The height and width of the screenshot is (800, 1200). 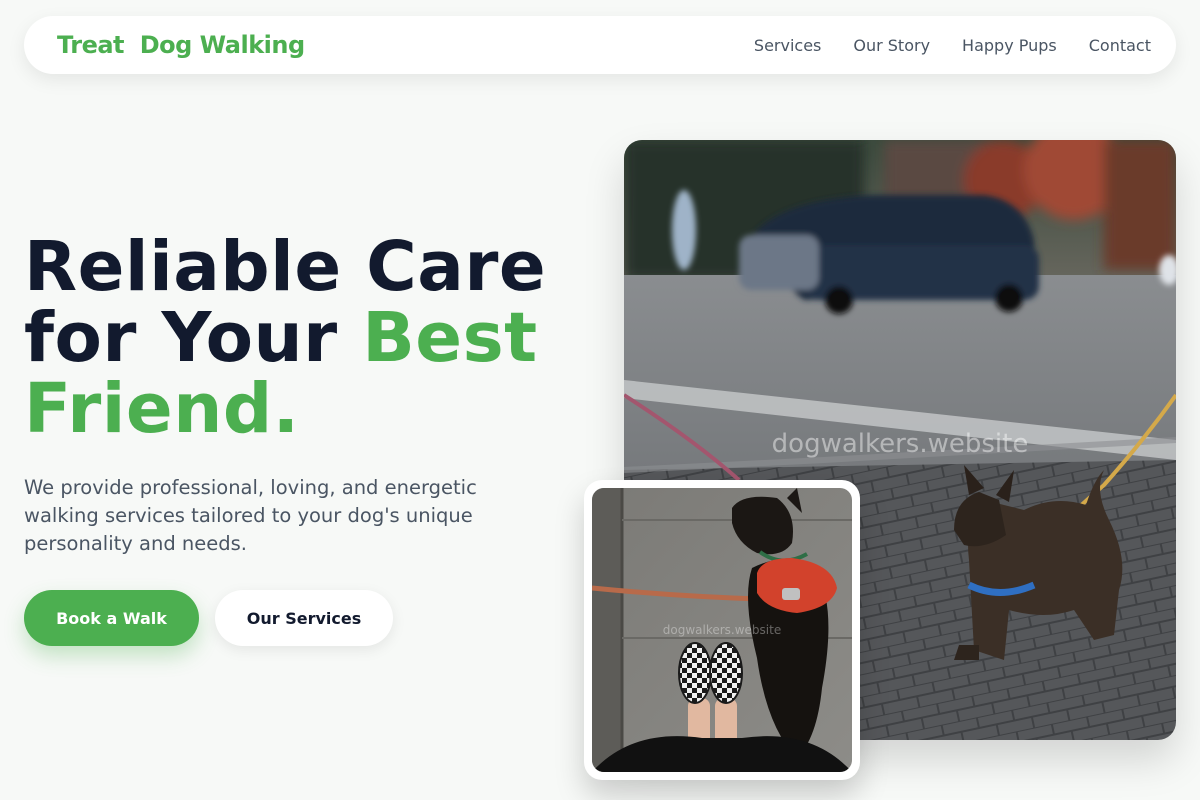 What do you see at coordinates (285, 267) in the screenshot?
I see `headline-line-1: Reliable Care` at bounding box center [285, 267].